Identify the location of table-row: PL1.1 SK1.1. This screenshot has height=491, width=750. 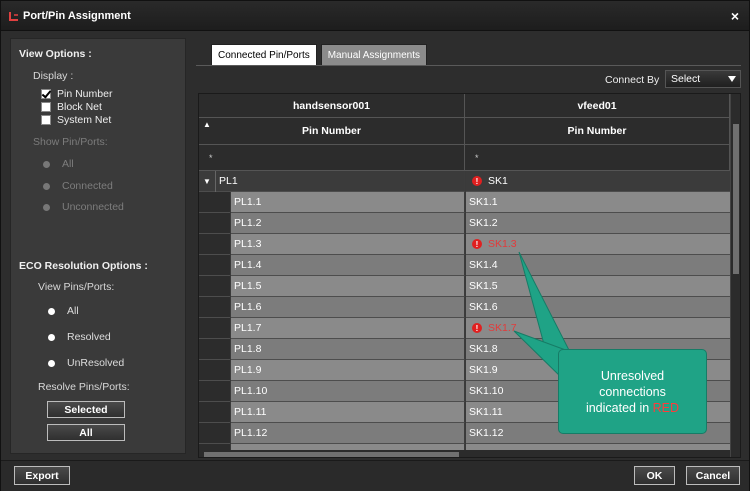
(464, 202).